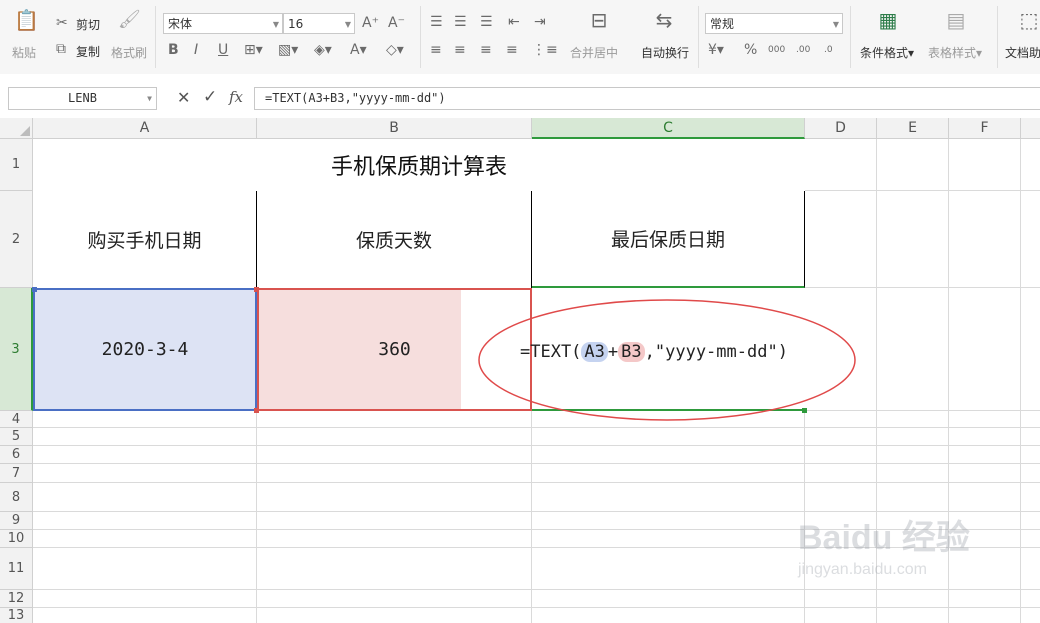 This screenshot has width=1040, height=623. What do you see at coordinates (395, 50) in the screenshot?
I see `clear-icon: ◇▾` at bounding box center [395, 50].